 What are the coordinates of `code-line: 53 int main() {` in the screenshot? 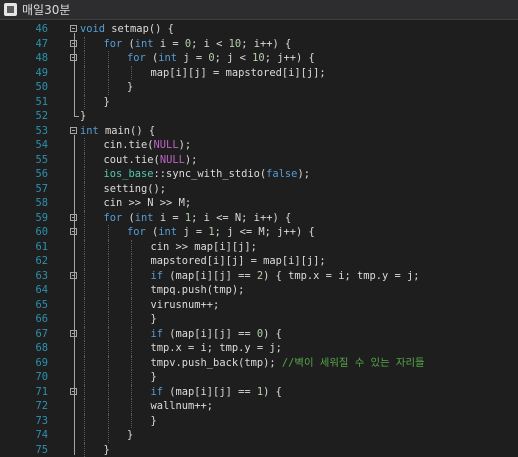 It's located at (259, 131).